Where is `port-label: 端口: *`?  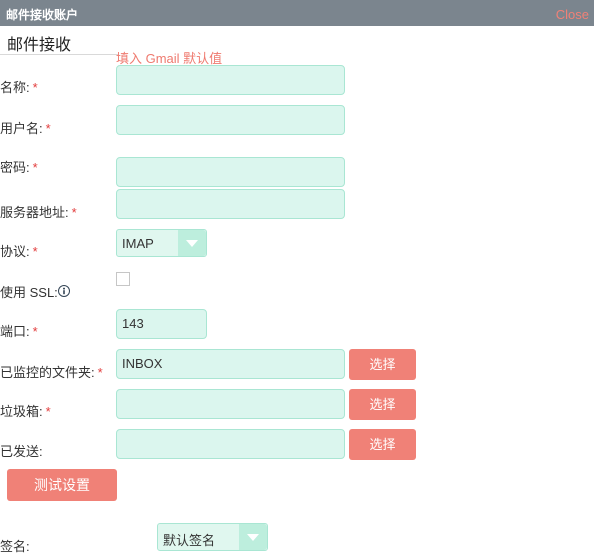
port-label: 端口: * is located at coordinates (19, 331).